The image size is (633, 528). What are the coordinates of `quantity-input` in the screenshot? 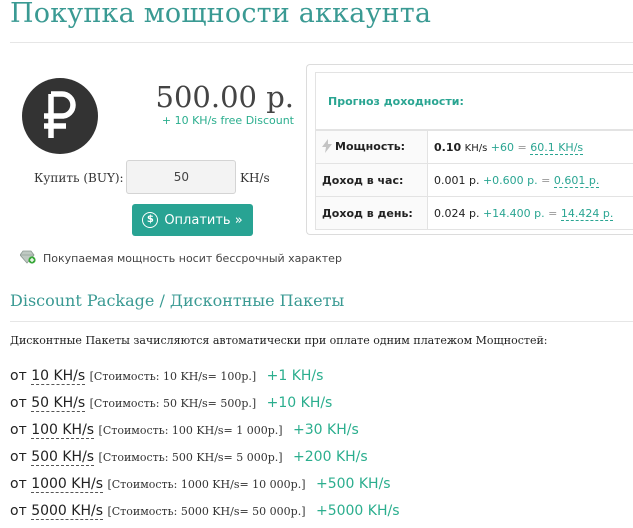 It's located at (181, 177).